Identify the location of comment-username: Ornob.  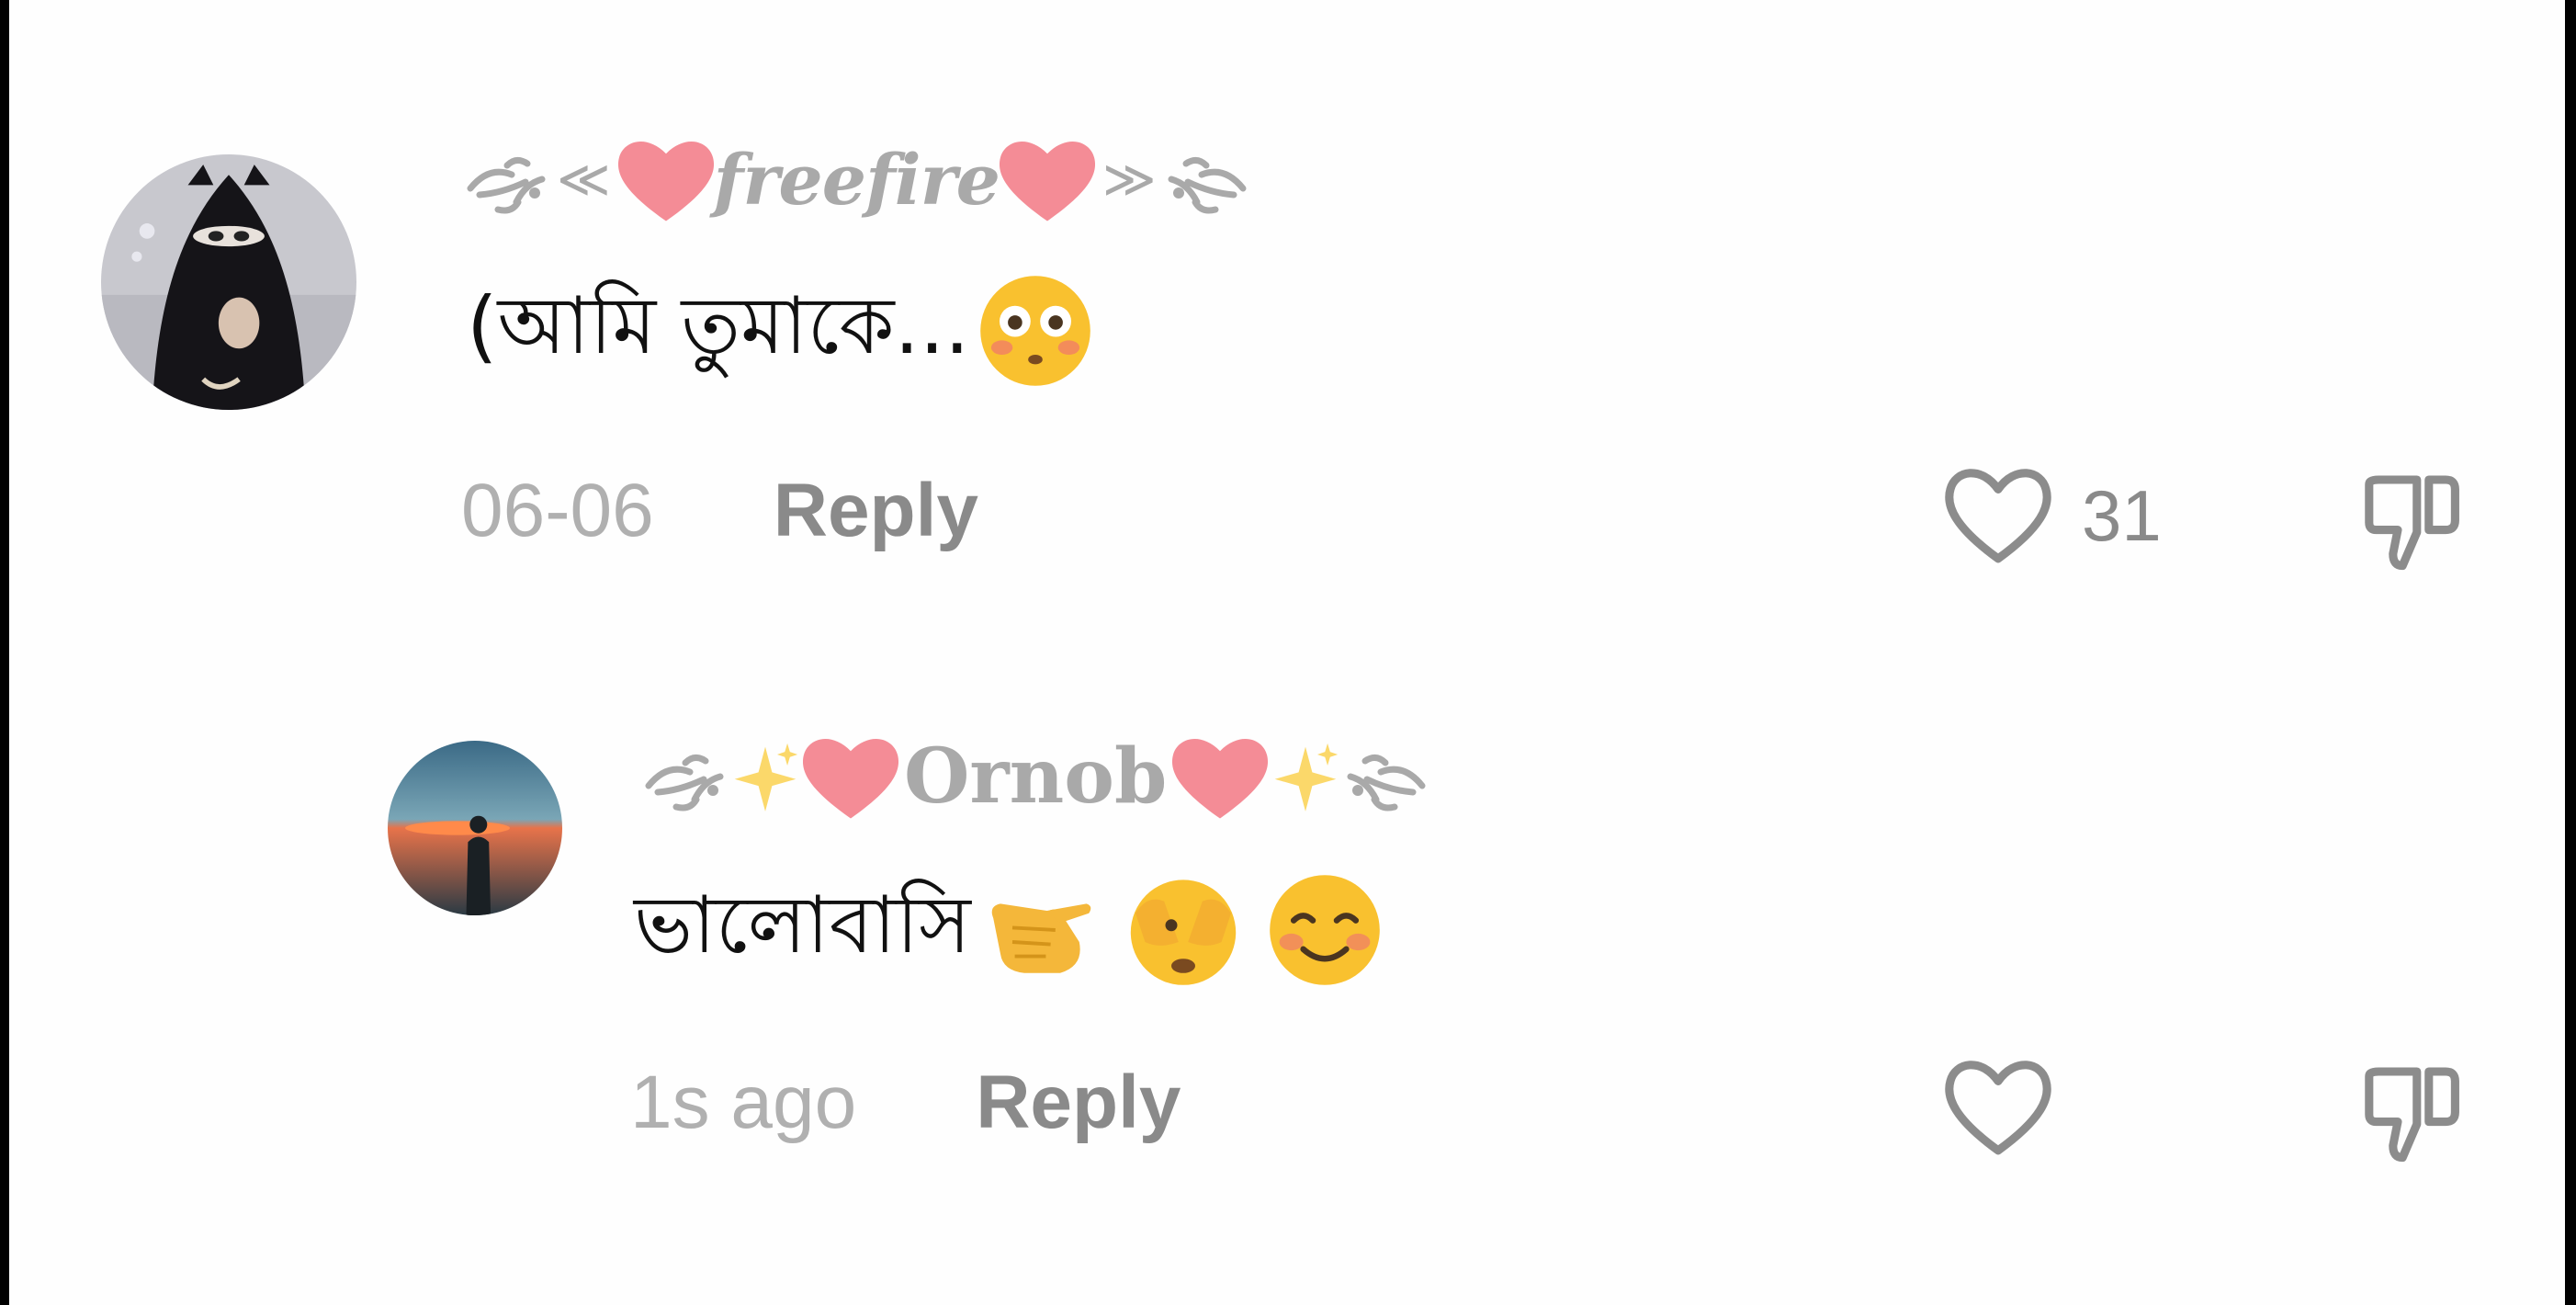
(1035, 776).